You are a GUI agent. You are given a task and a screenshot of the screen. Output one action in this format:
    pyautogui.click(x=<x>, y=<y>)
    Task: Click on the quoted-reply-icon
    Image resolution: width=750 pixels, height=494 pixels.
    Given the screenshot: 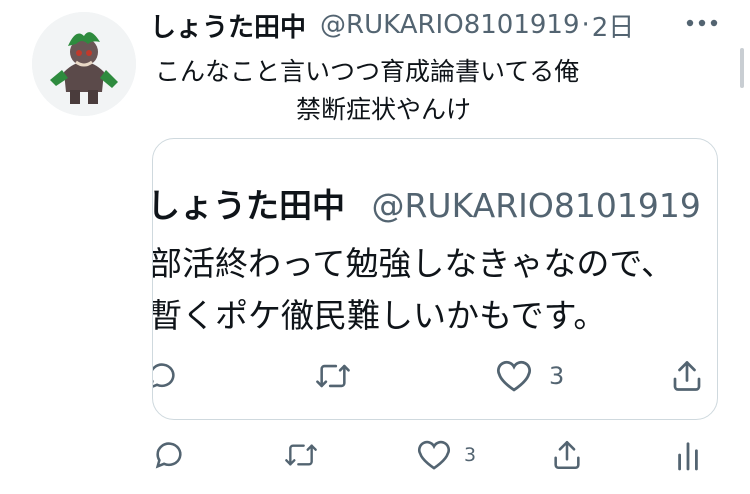 What is the action you would take?
    pyautogui.click(x=166, y=376)
    